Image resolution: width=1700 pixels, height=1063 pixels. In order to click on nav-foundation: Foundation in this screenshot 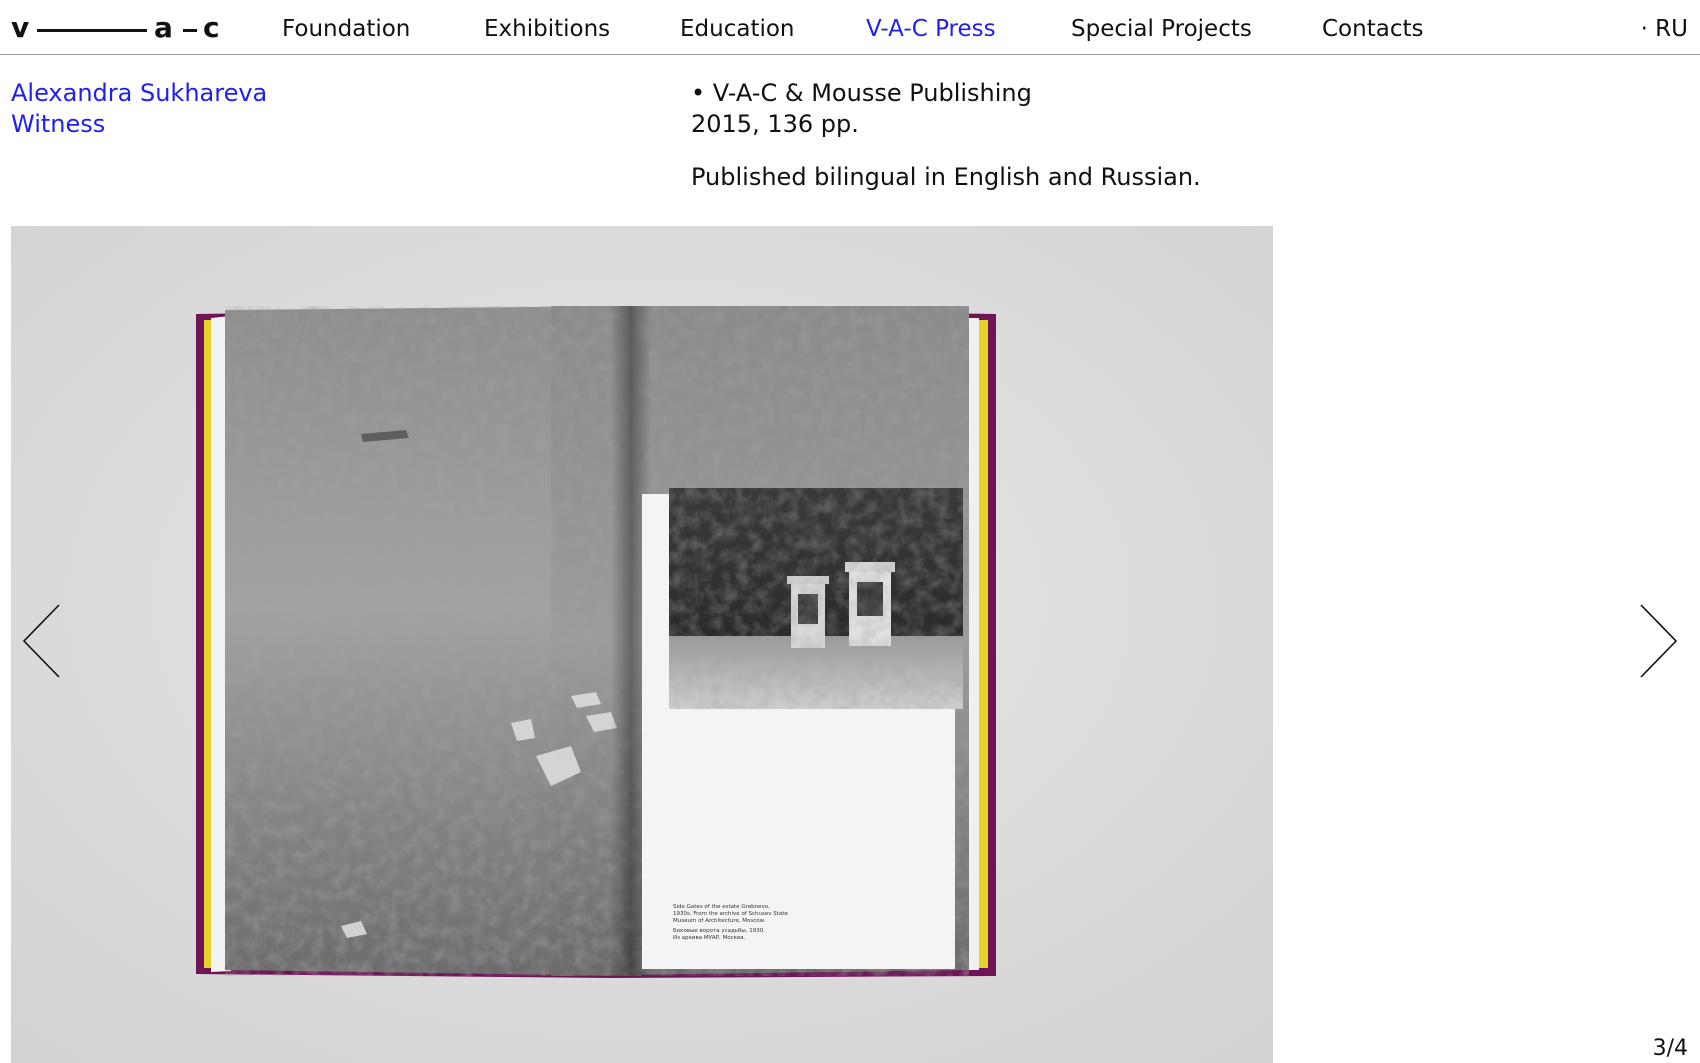, I will do `click(346, 29)`.